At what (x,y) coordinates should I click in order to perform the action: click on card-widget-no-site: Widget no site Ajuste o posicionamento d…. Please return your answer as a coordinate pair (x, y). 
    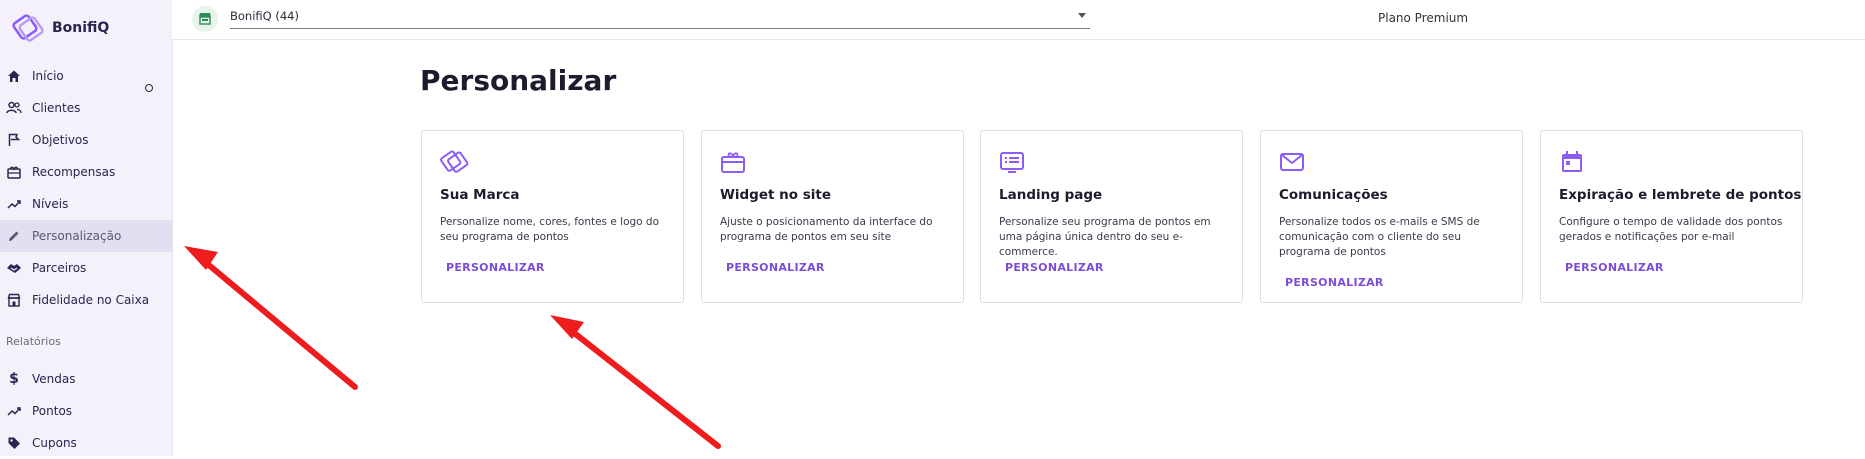
    Looking at the image, I should click on (832, 216).